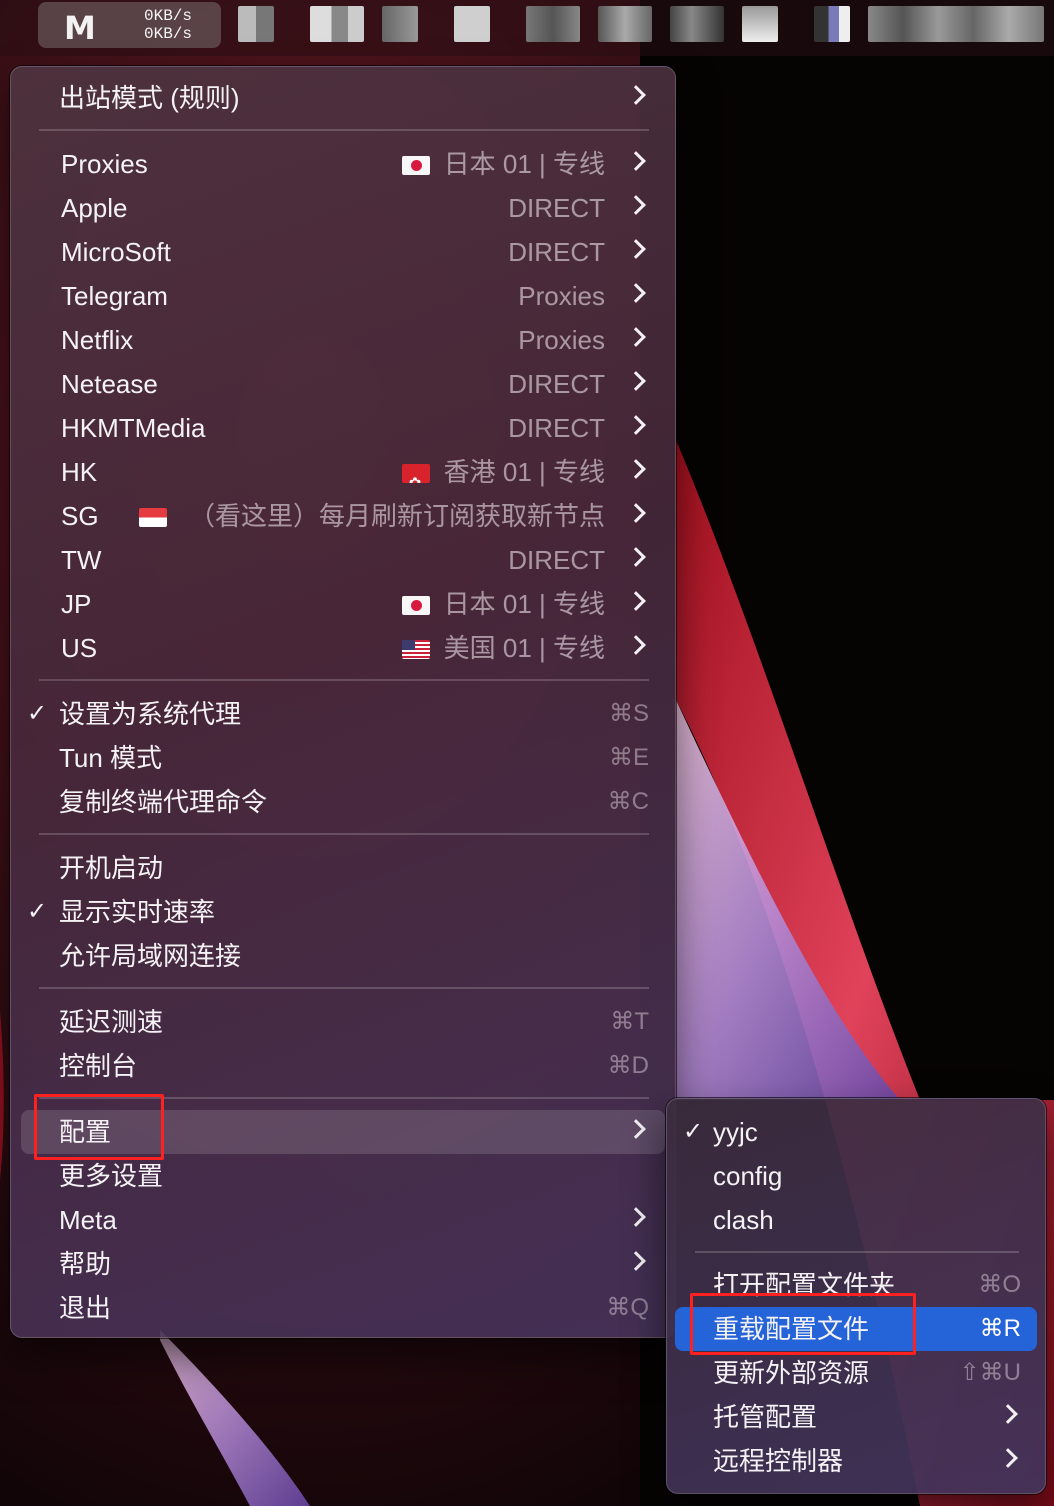  What do you see at coordinates (856, 1417) in the screenshot?
I see `menu-item-managed-config: 托管配置` at bounding box center [856, 1417].